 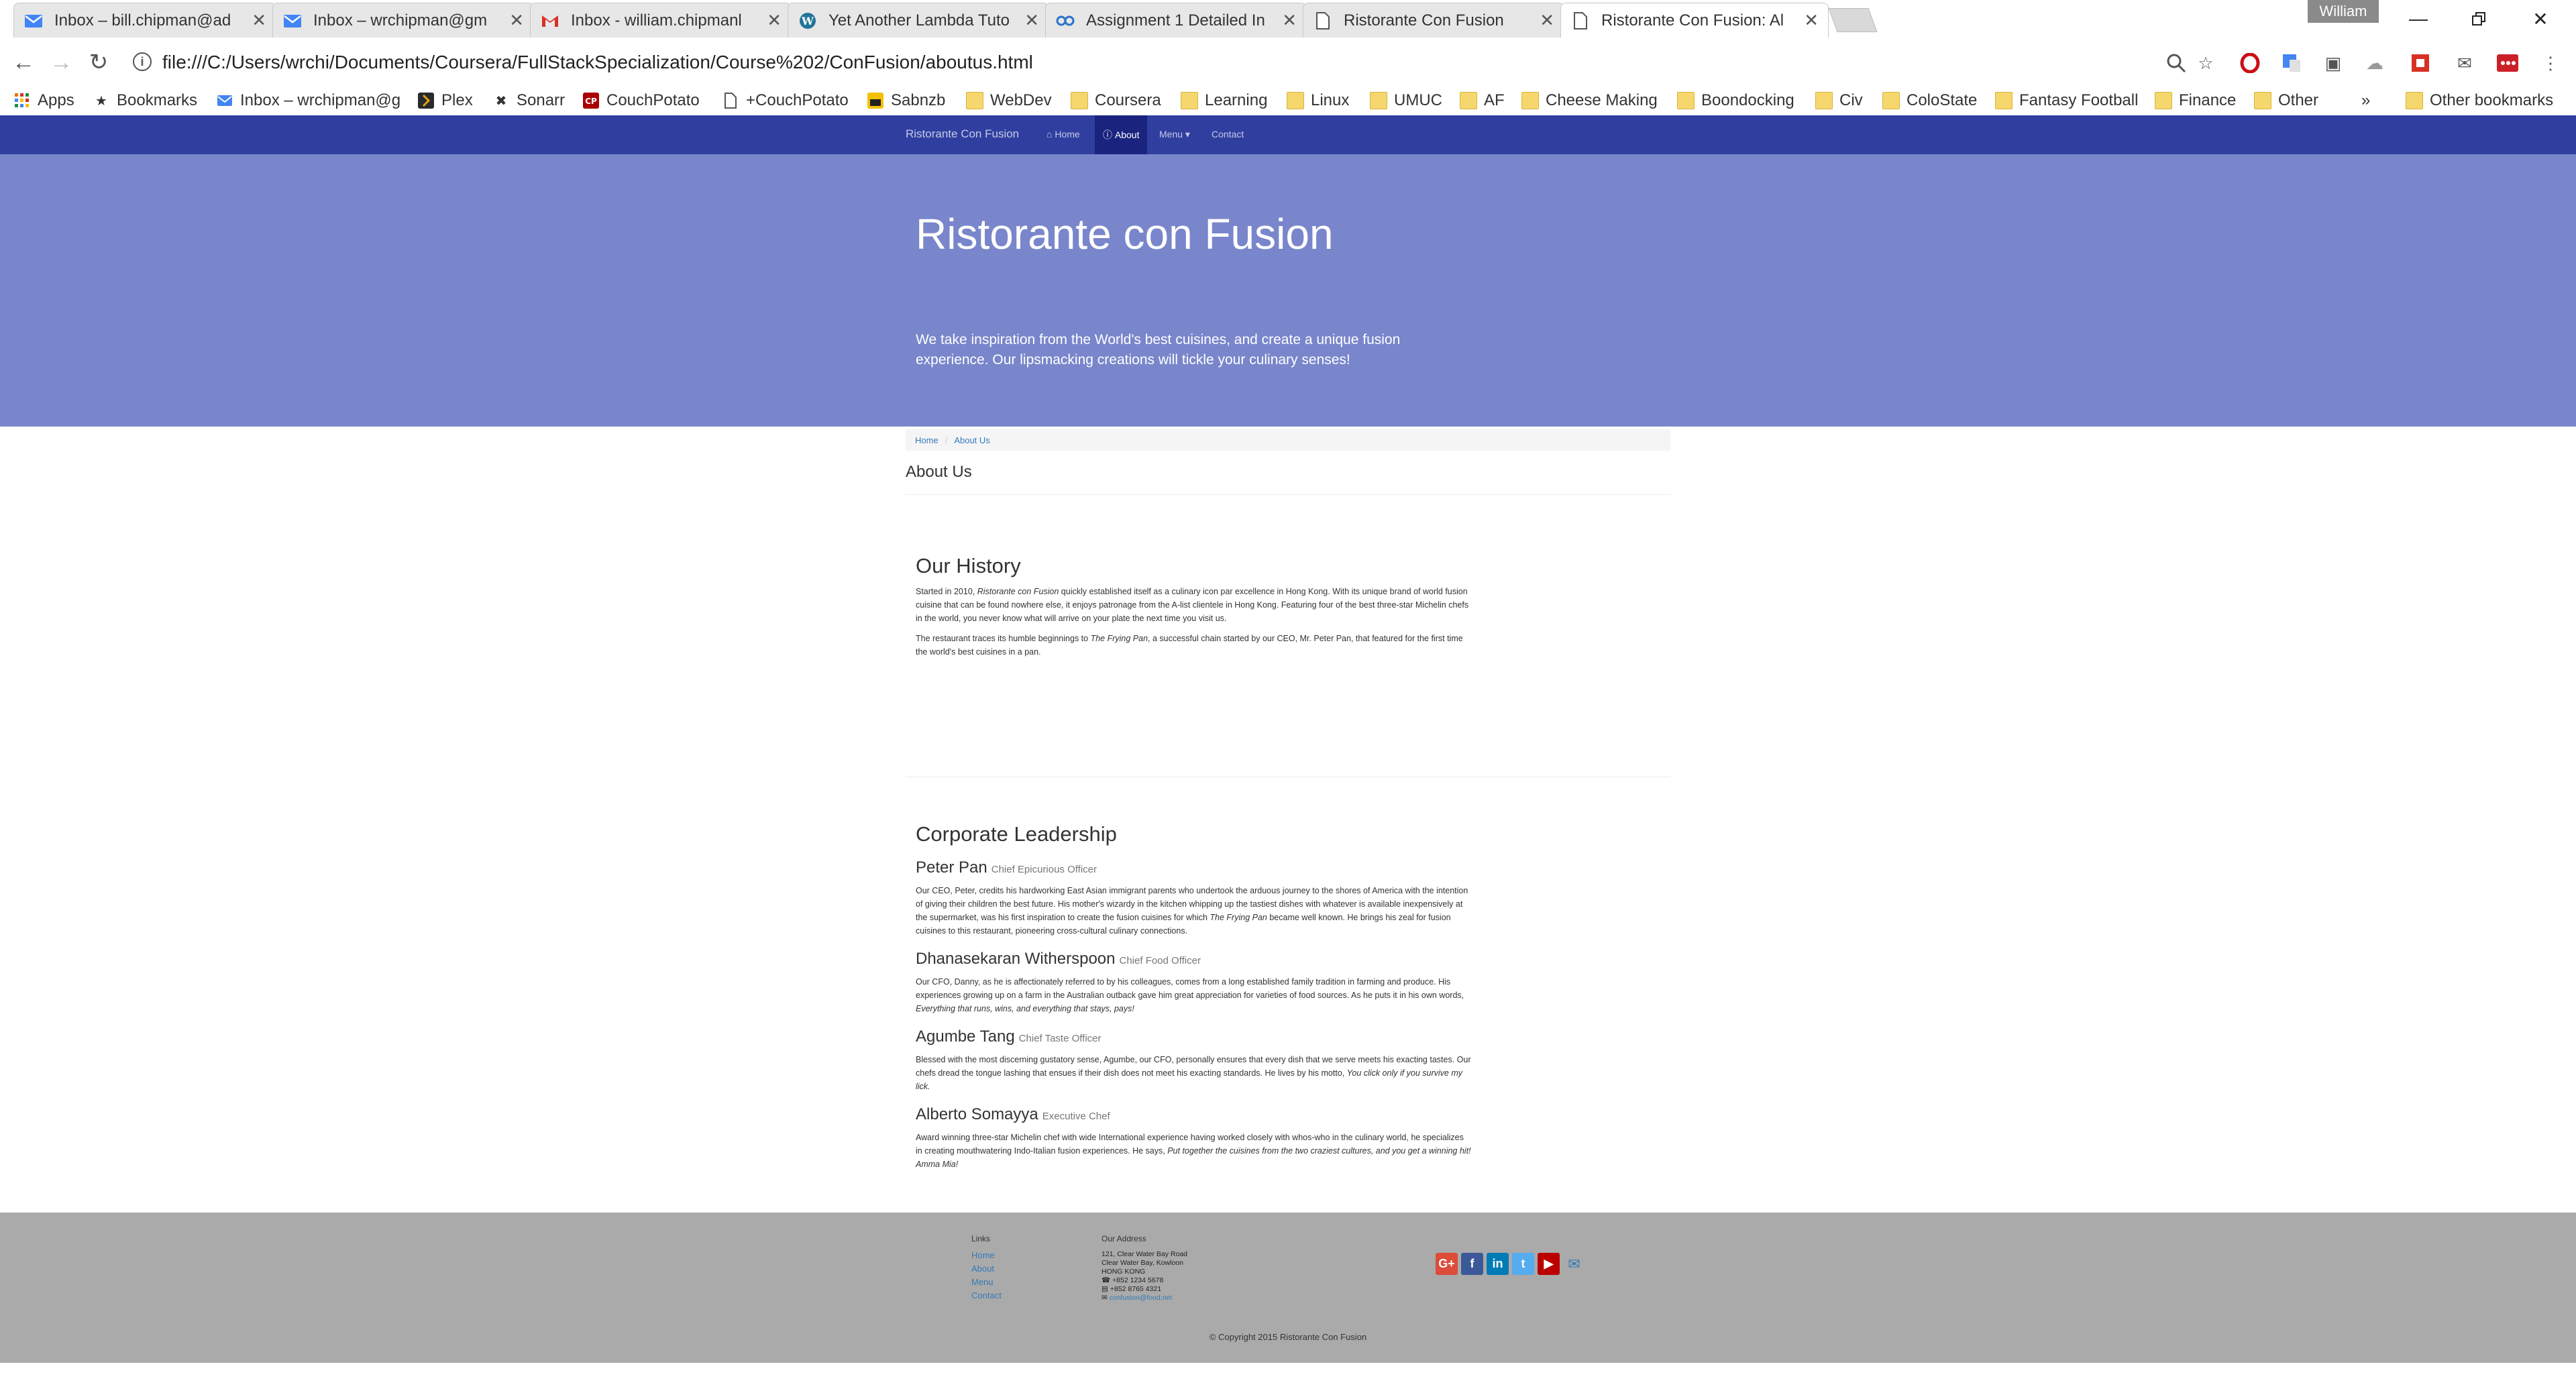 What do you see at coordinates (98, 62) in the screenshot?
I see `reload-icon: ↻` at bounding box center [98, 62].